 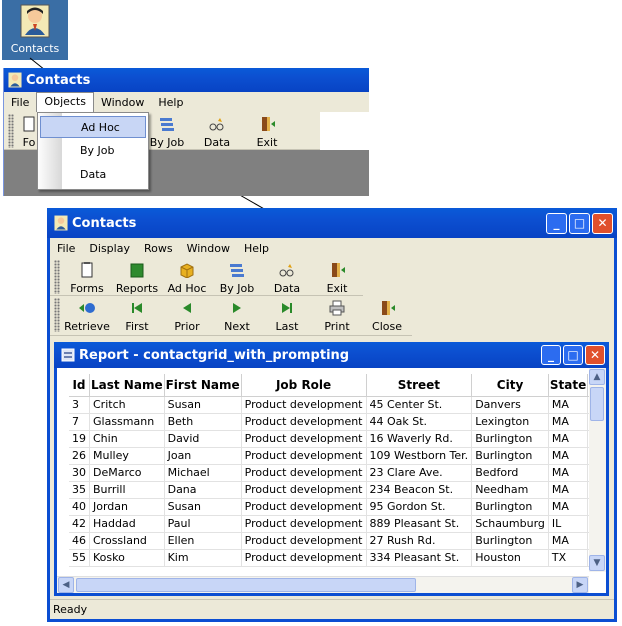 I want to click on table-cell: 334 Pleasant St., so click(x=419, y=558).